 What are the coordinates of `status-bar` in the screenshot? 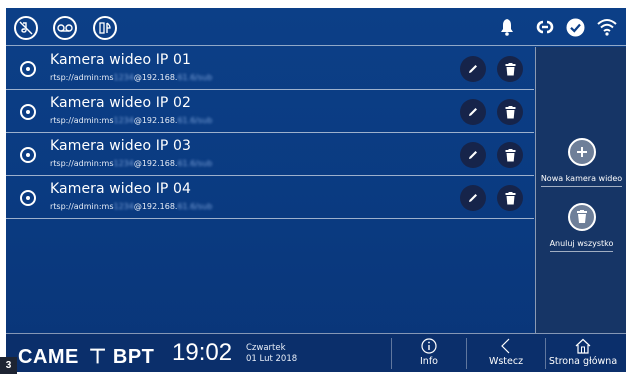 It's located at (316, 27).